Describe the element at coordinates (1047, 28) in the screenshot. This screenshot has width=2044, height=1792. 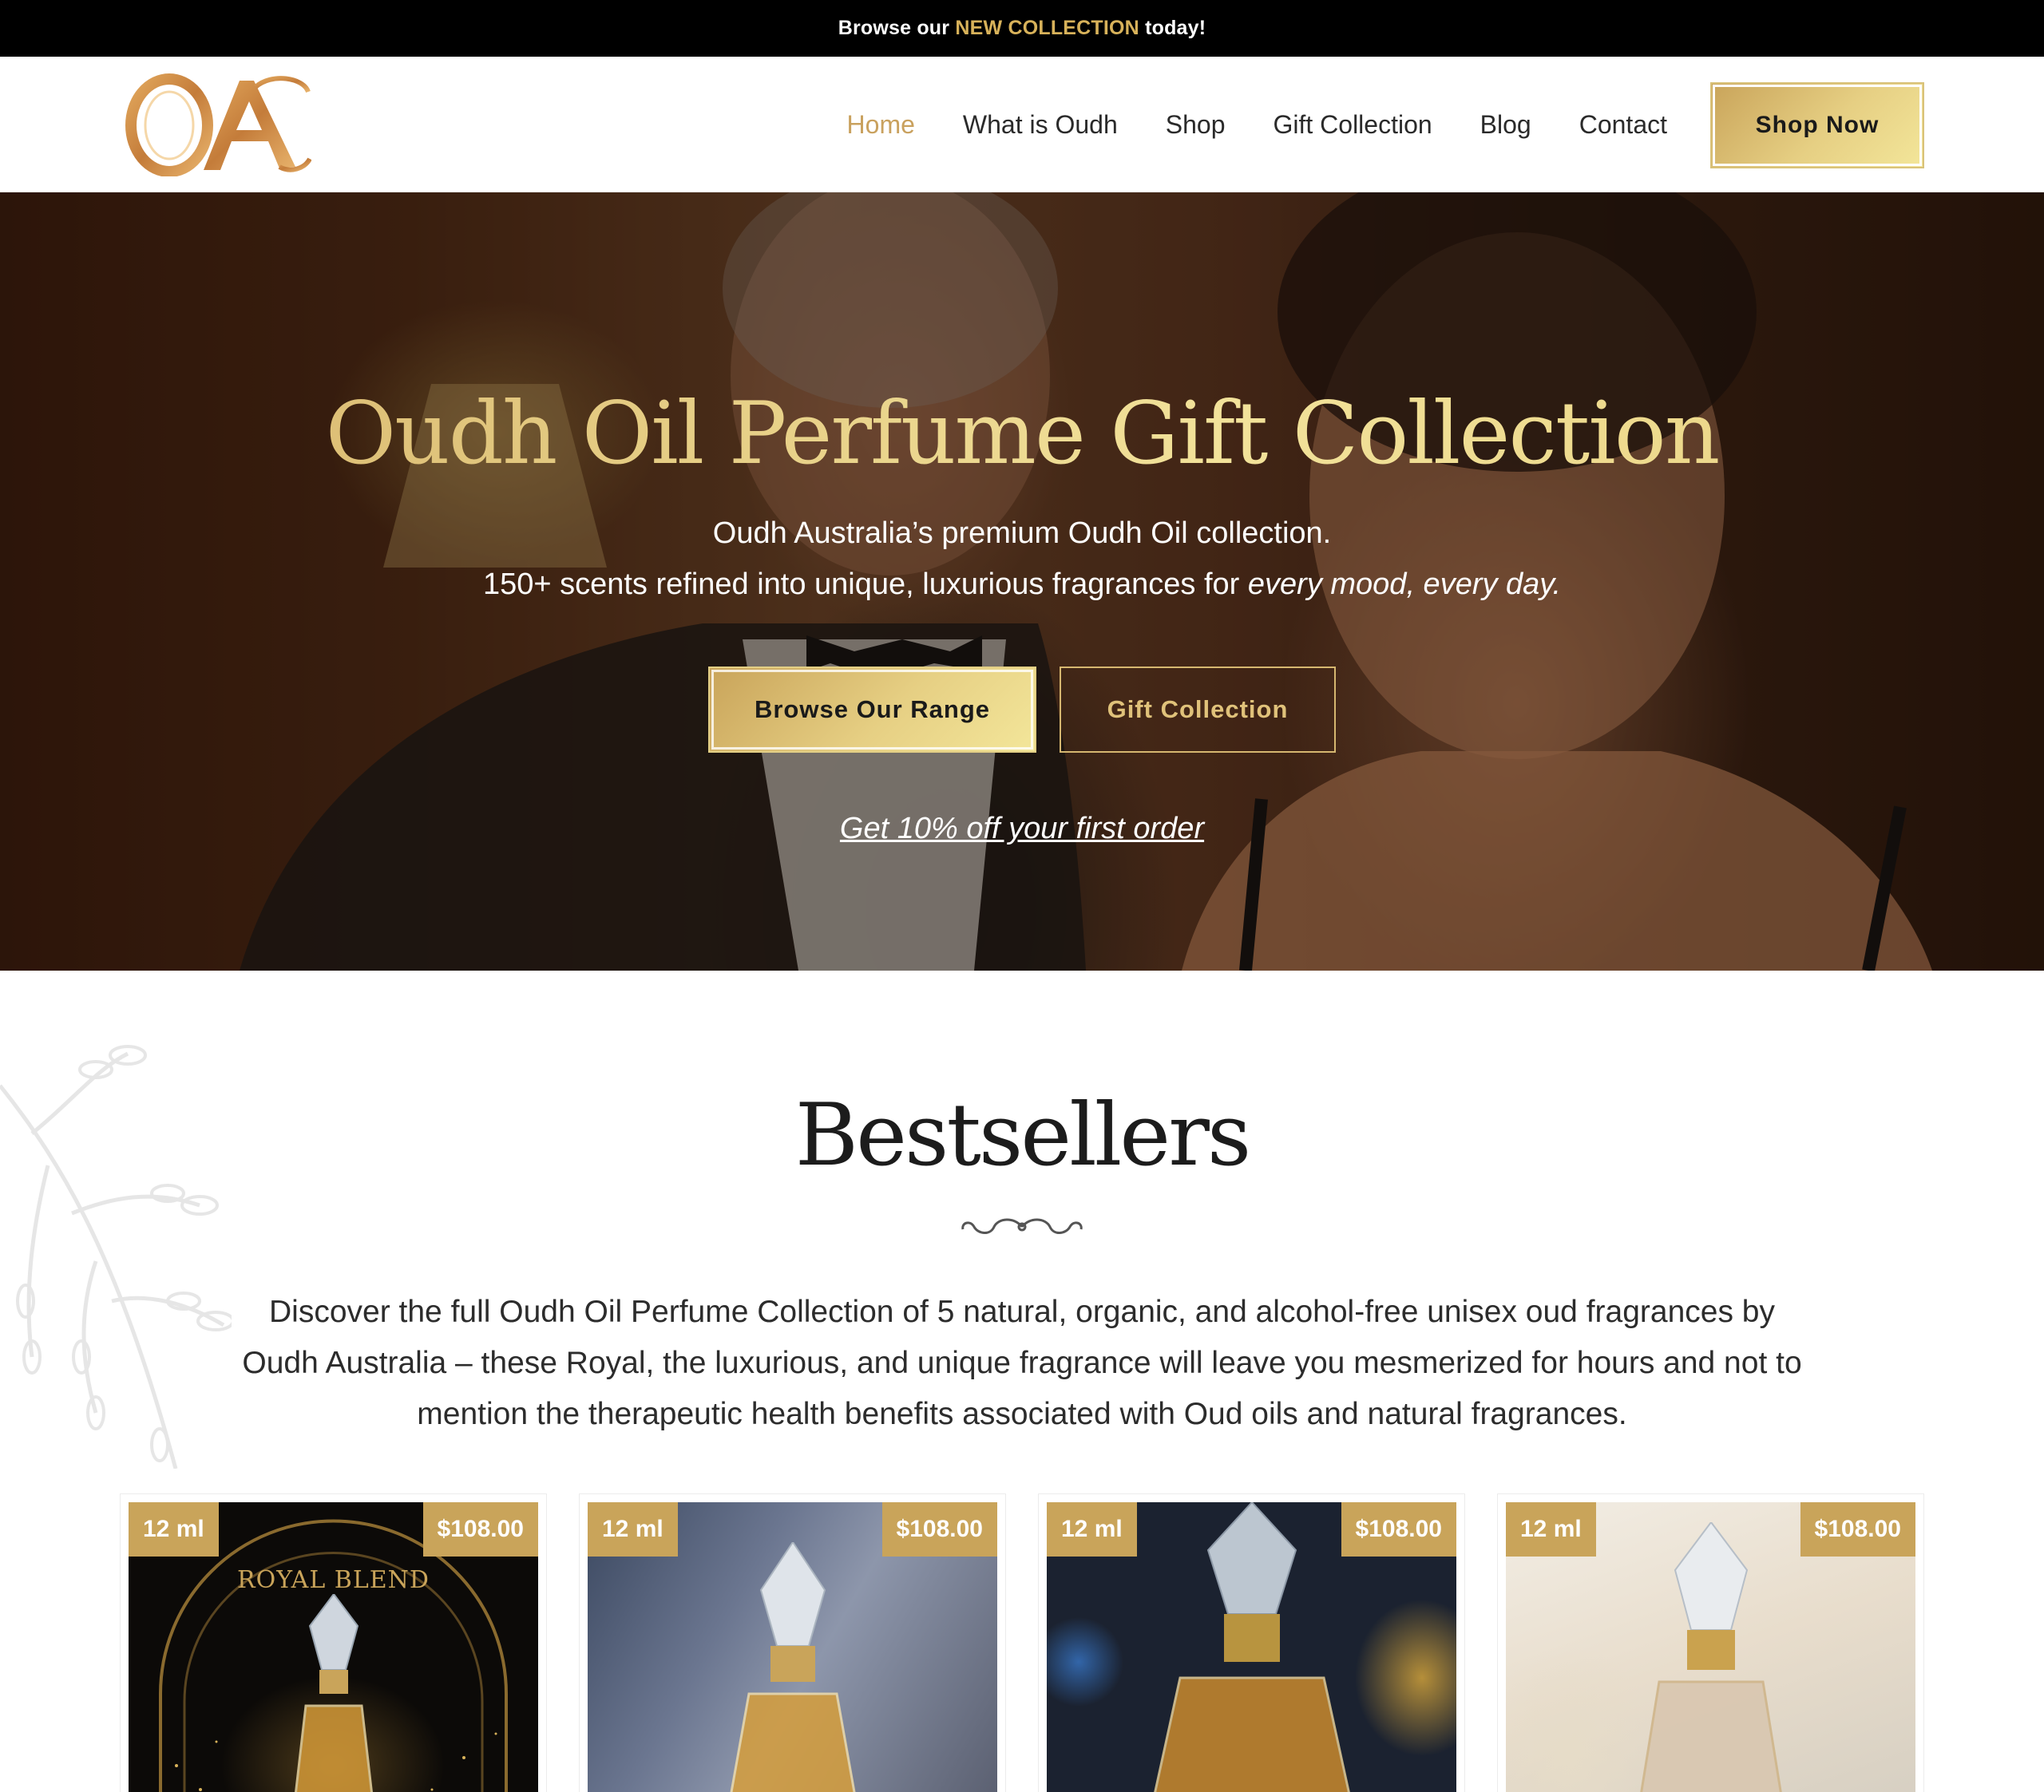
I see `announcement-highlight: NEW COLLECTION` at that location.